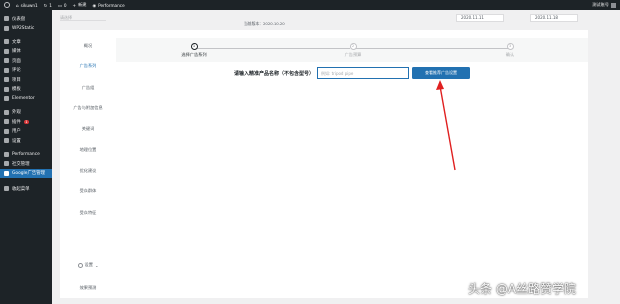 Image resolution: width=620 pixels, height=304 pixels. I want to click on subnav-item-audiences: 受众群体, so click(88, 191).